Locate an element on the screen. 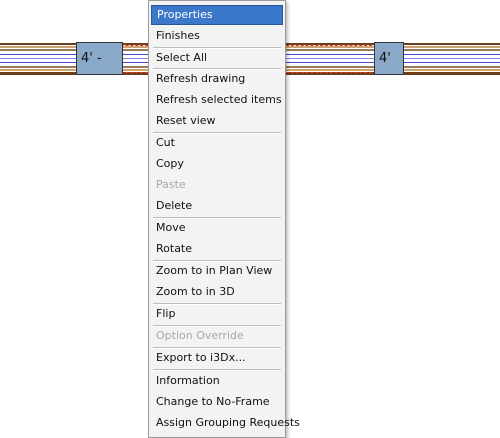 This screenshot has height=438, width=500. dimension-label-right: 4' is located at coordinates (389, 58).